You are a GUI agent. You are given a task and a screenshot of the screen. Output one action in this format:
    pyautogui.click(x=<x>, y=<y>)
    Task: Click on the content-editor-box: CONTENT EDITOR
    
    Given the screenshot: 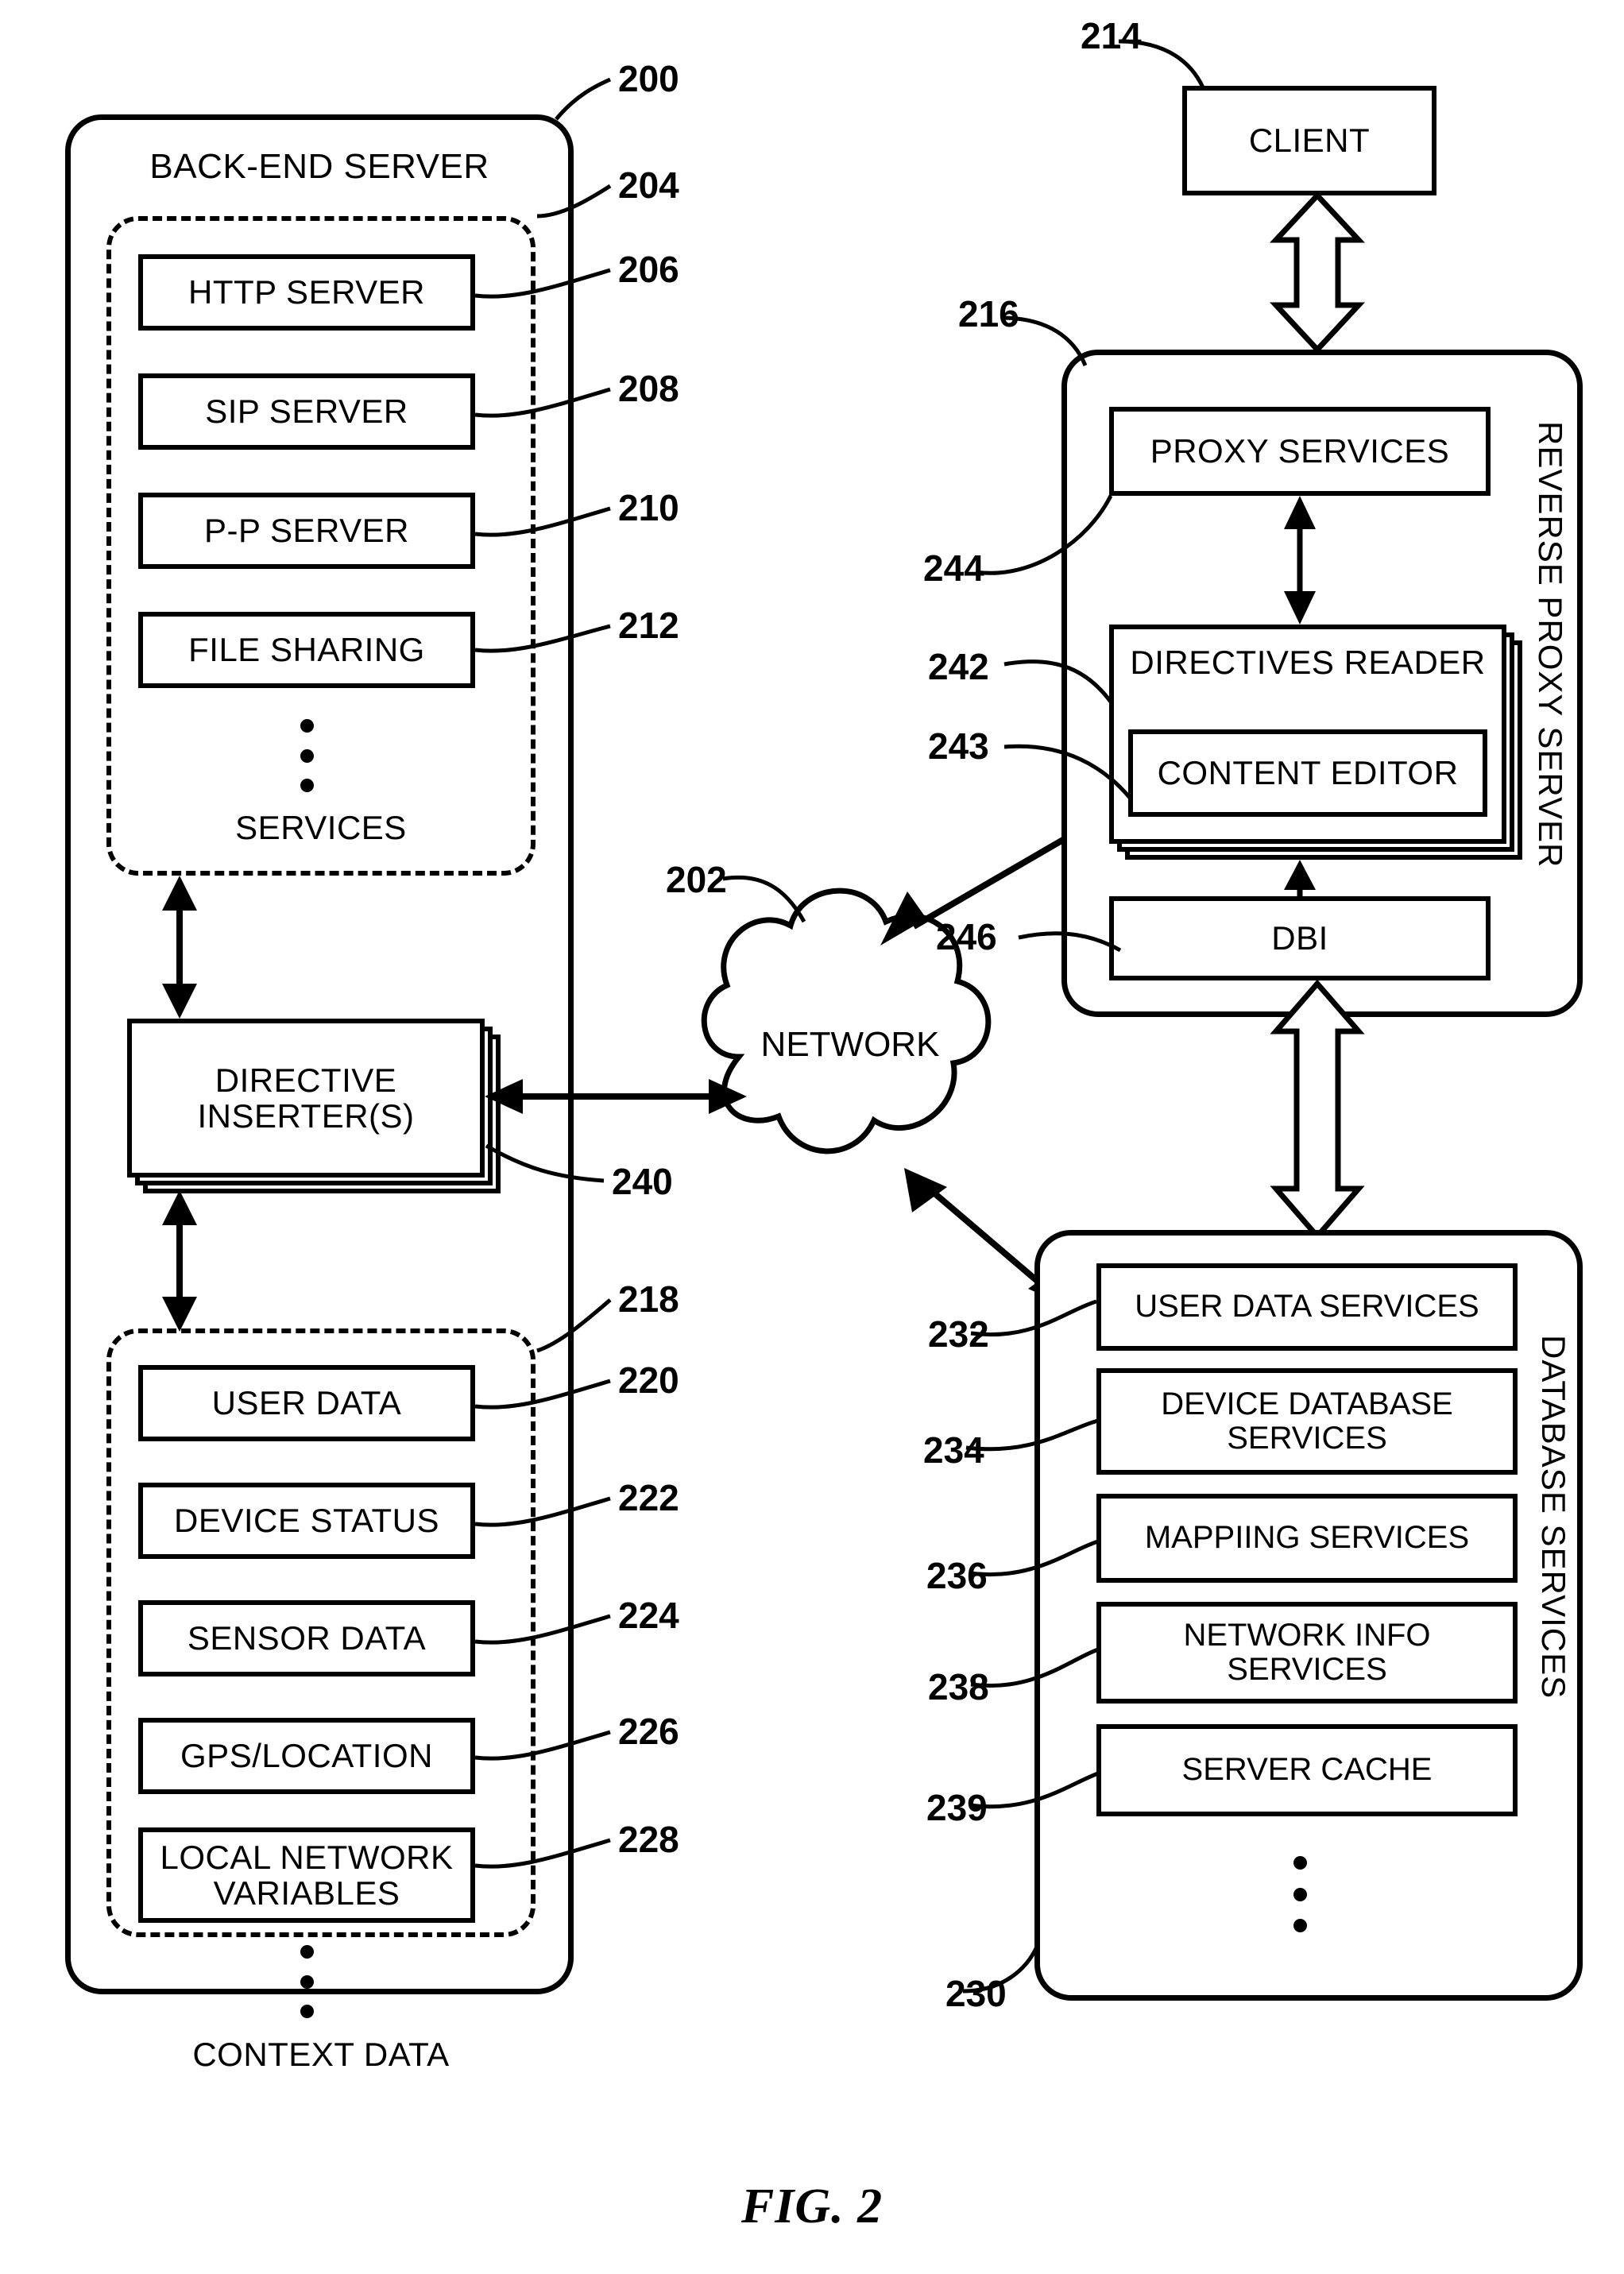 What is the action you would take?
    pyautogui.click(x=1307, y=773)
    